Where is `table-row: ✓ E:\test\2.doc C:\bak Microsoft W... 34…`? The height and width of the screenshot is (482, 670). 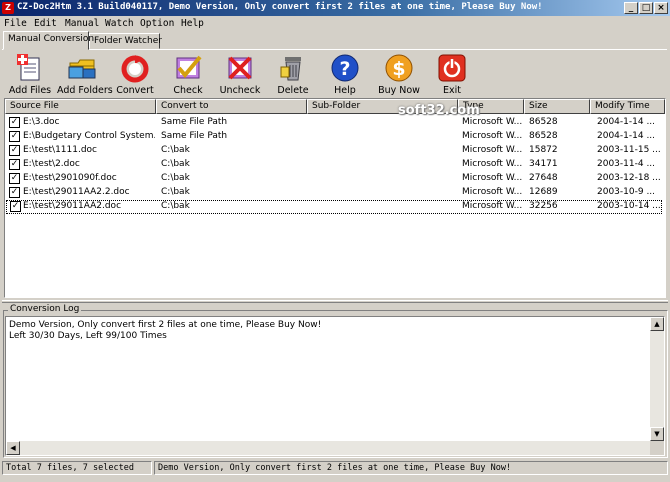 table-row: ✓ E:\test\2.doc C:\bak Microsoft W... 34… is located at coordinates (335, 165).